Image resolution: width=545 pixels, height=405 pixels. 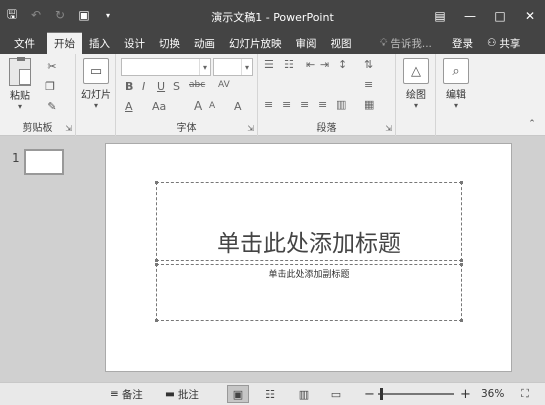 I want to click on subtitle-placeholder-text: 单击此处添加副标题, so click(x=309, y=275).